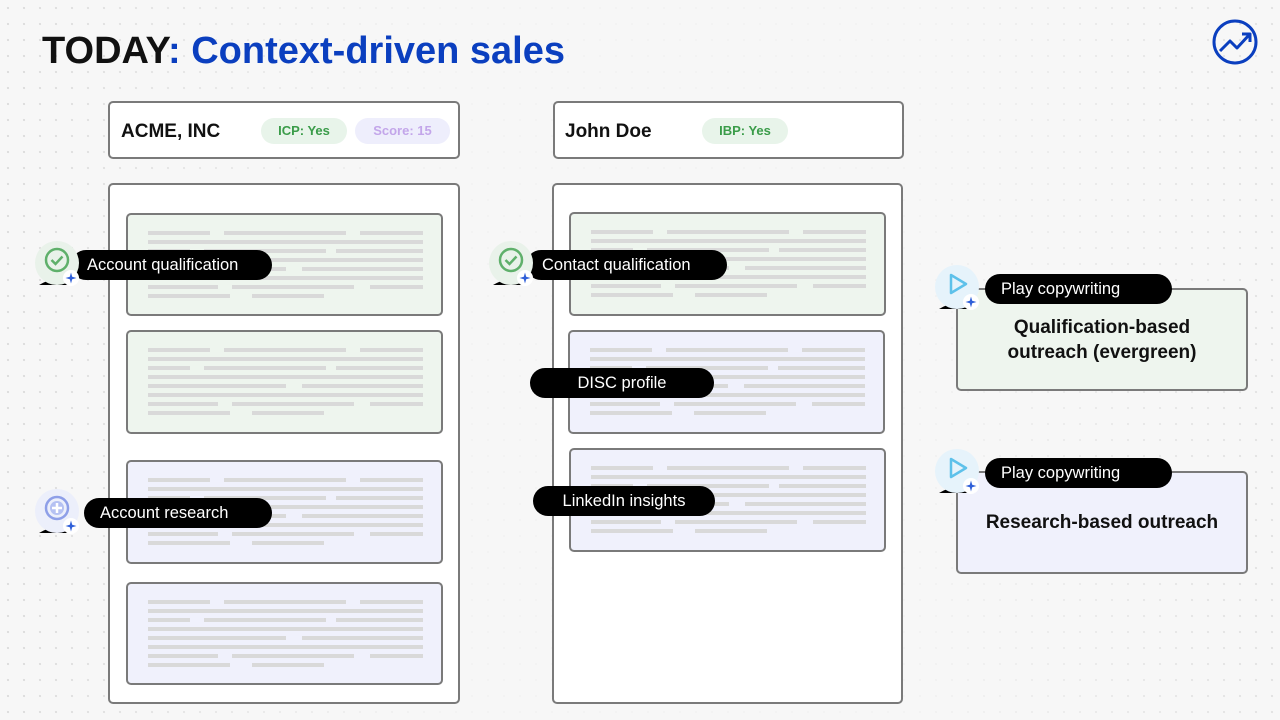  I want to click on qualification-outreach-line2: outreach (evergreen), so click(1102, 352).